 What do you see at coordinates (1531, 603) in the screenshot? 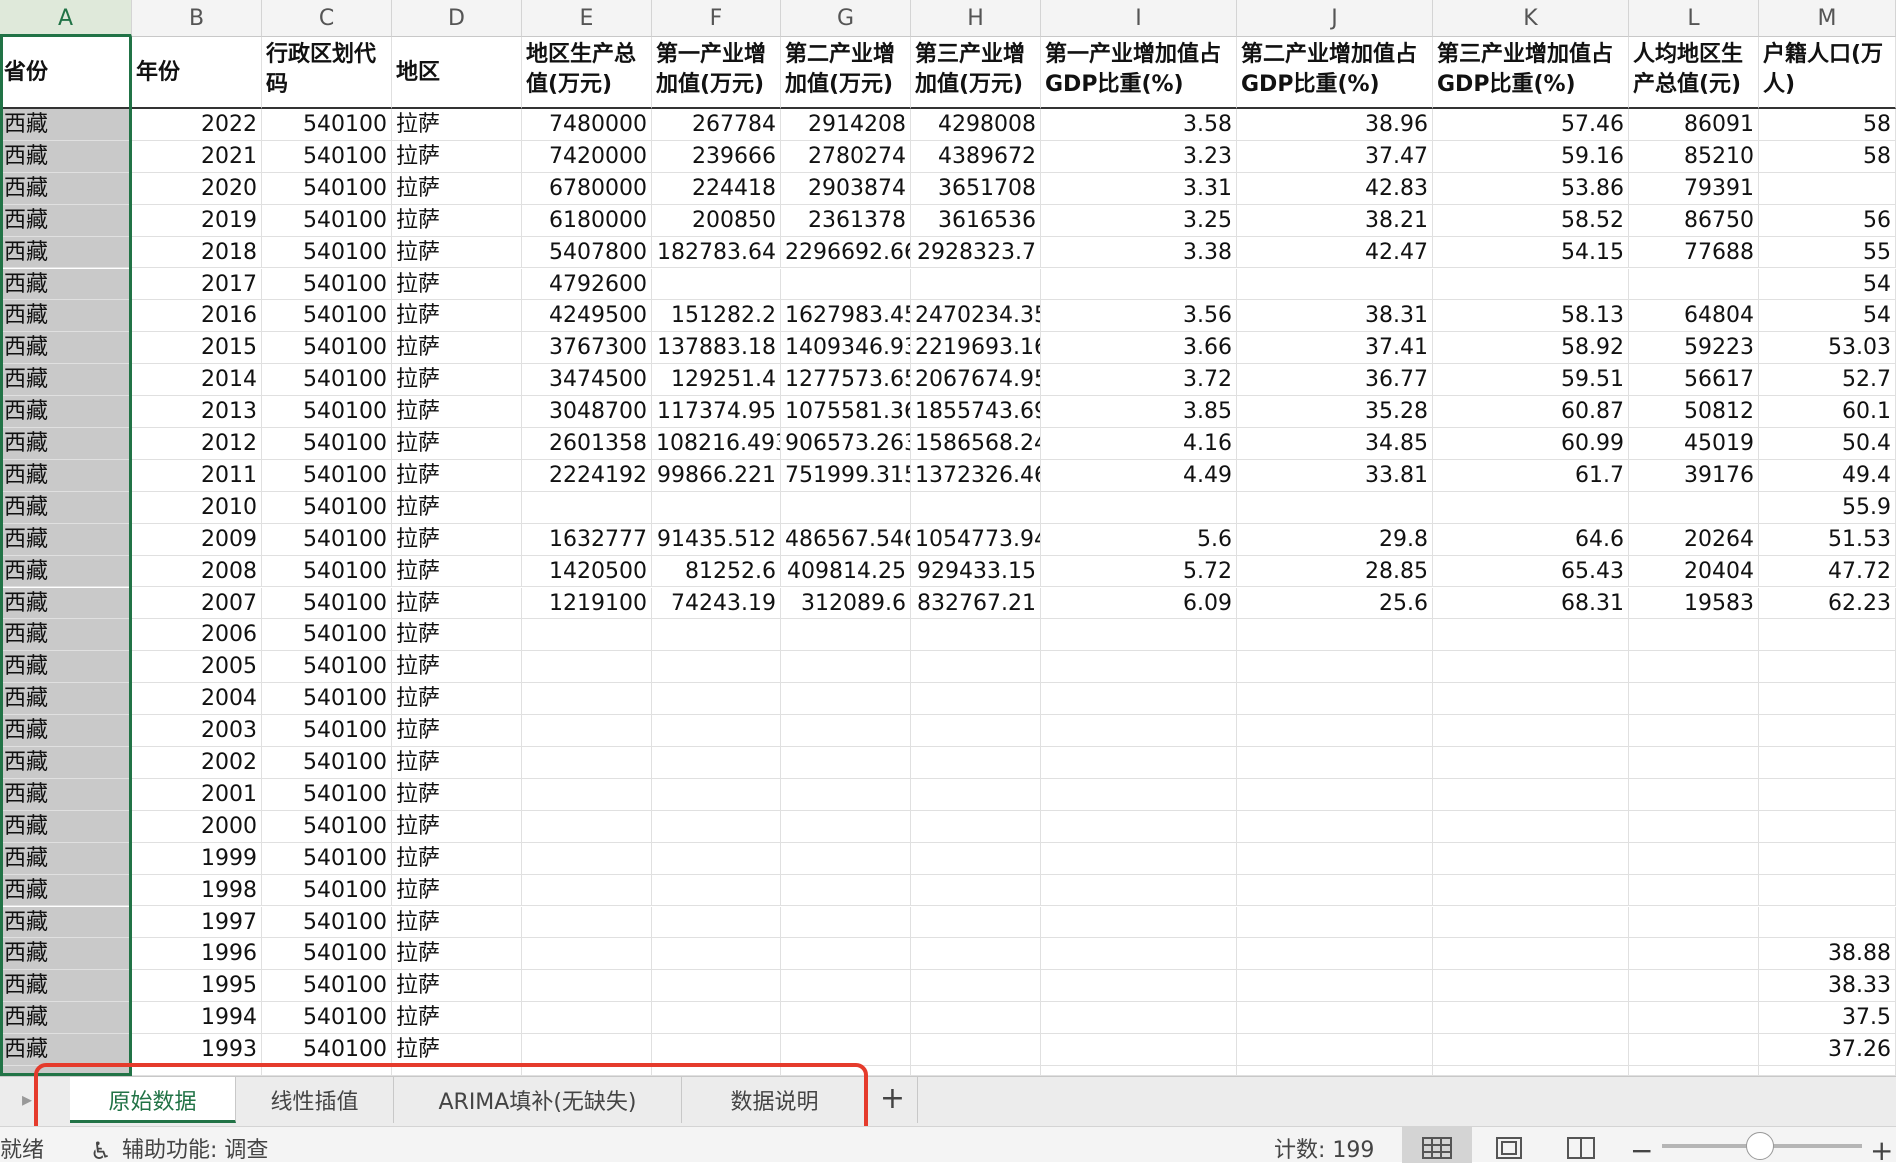
I see `table-cell: 68.31` at bounding box center [1531, 603].